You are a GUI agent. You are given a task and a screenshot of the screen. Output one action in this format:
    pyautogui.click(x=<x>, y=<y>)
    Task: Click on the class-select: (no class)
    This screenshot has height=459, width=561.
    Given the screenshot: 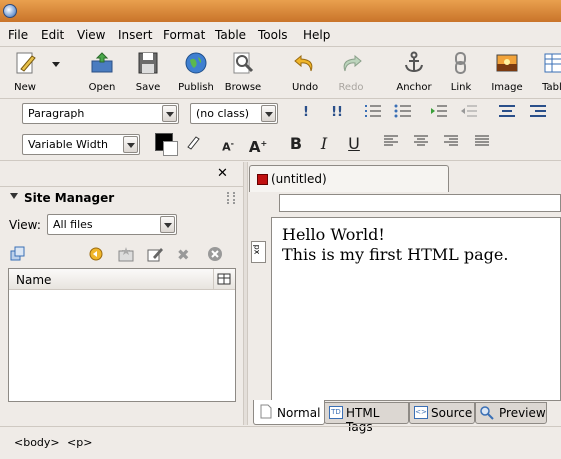 What is the action you would take?
    pyautogui.click(x=234, y=113)
    